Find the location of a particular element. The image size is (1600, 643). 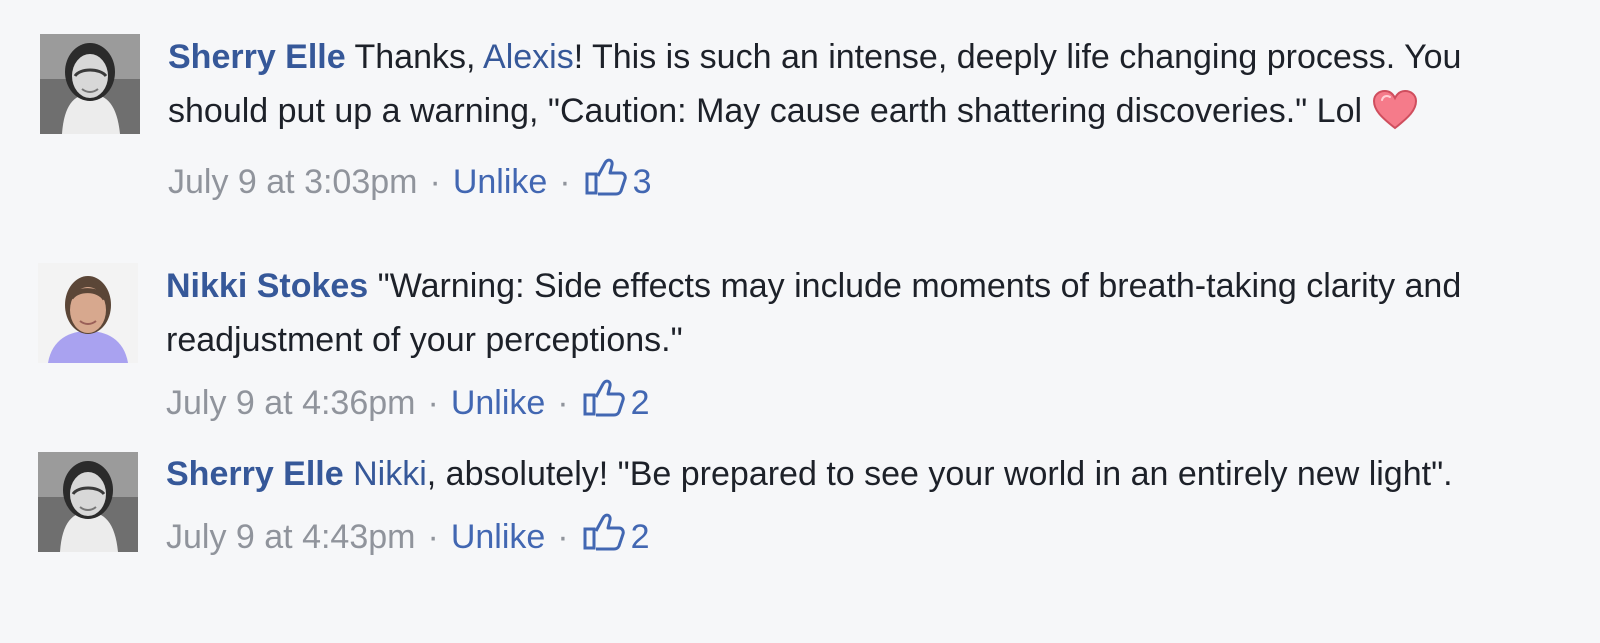

like-count: 3 is located at coordinates (617, 181).